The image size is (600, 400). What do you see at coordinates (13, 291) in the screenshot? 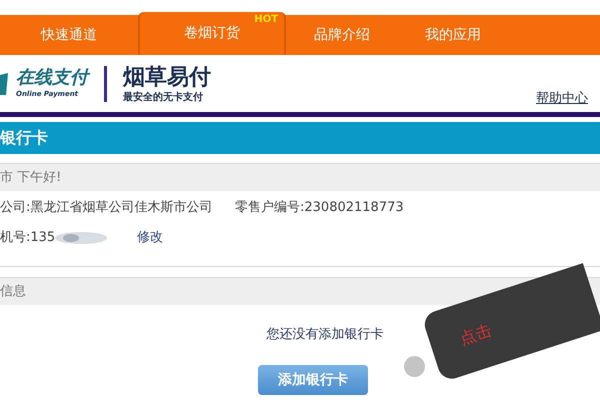
I see `section-label: 信息` at bounding box center [13, 291].